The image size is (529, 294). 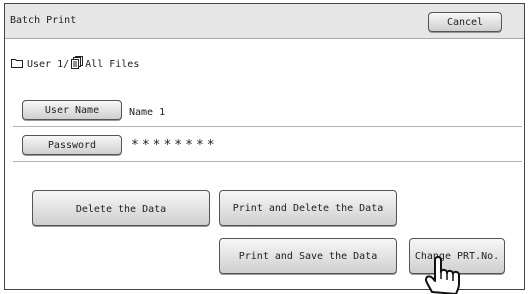 I want to click on password-value: ********, so click(x=174, y=145).